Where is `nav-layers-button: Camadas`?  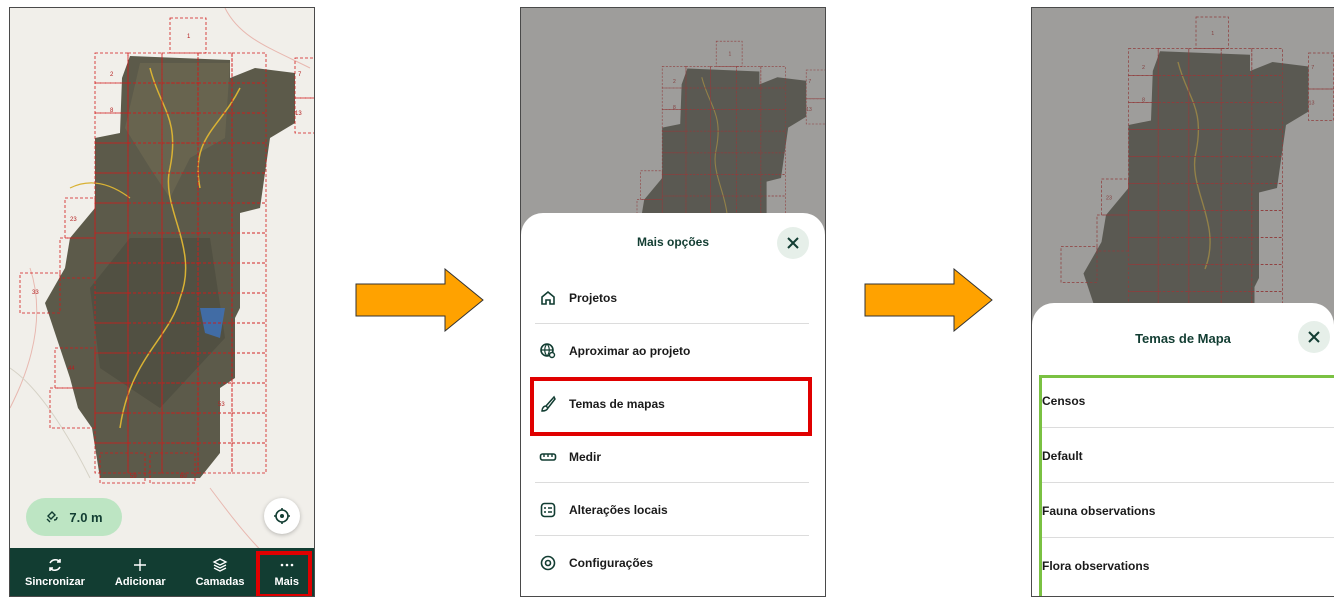
nav-layers-button: Camadas is located at coordinates (220, 572).